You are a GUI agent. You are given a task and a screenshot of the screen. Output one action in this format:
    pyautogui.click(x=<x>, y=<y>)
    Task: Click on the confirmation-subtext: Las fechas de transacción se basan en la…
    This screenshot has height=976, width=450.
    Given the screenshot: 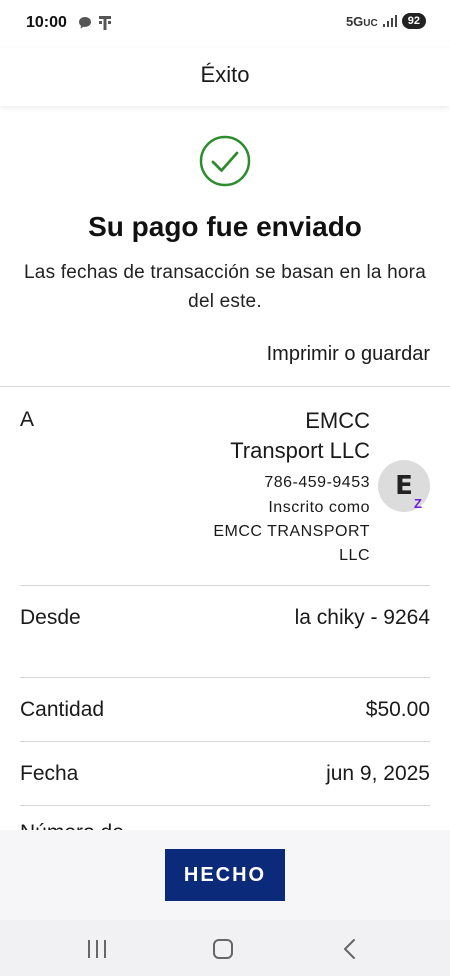 What is the action you would take?
    pyautogui.click(x=225, y=287)
    